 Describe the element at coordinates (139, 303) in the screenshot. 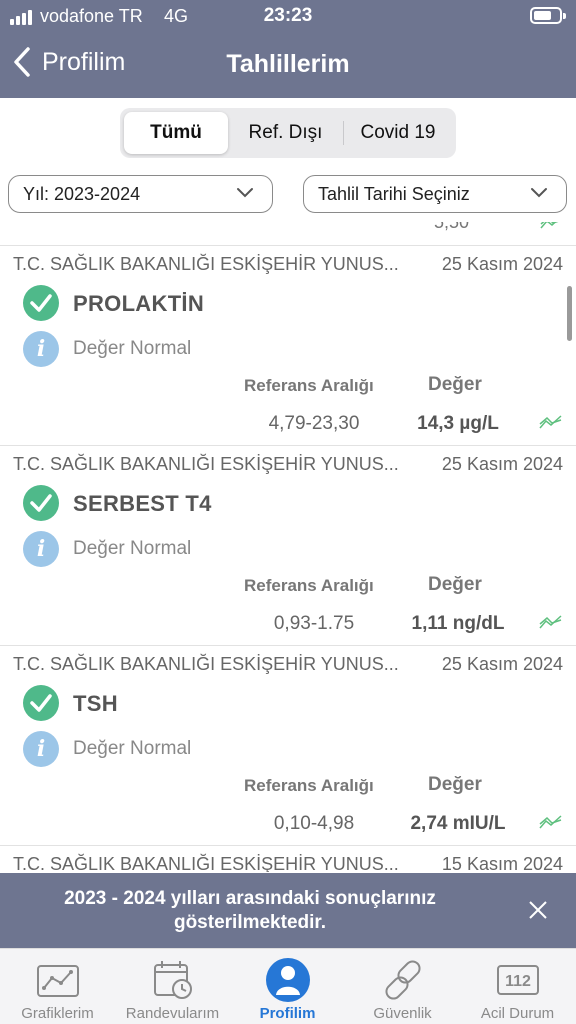

I see `test-name: PROLAKTİN` at that location.